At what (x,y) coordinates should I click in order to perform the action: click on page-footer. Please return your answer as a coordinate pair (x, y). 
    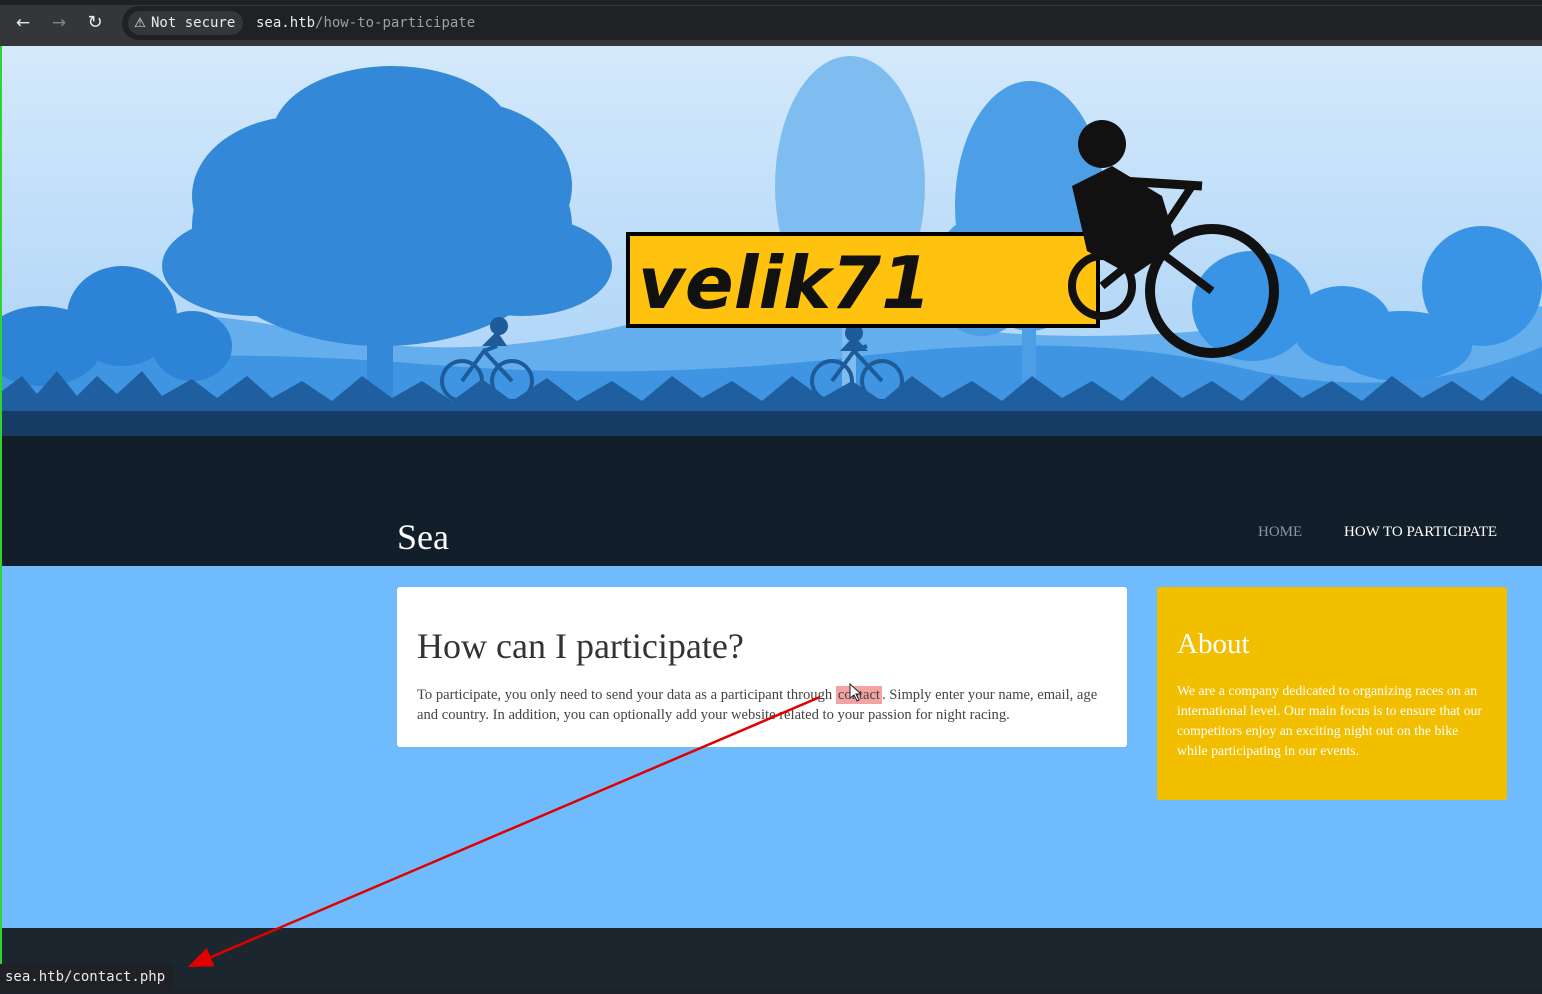
    Looking at the image, I should click on (772, 959).